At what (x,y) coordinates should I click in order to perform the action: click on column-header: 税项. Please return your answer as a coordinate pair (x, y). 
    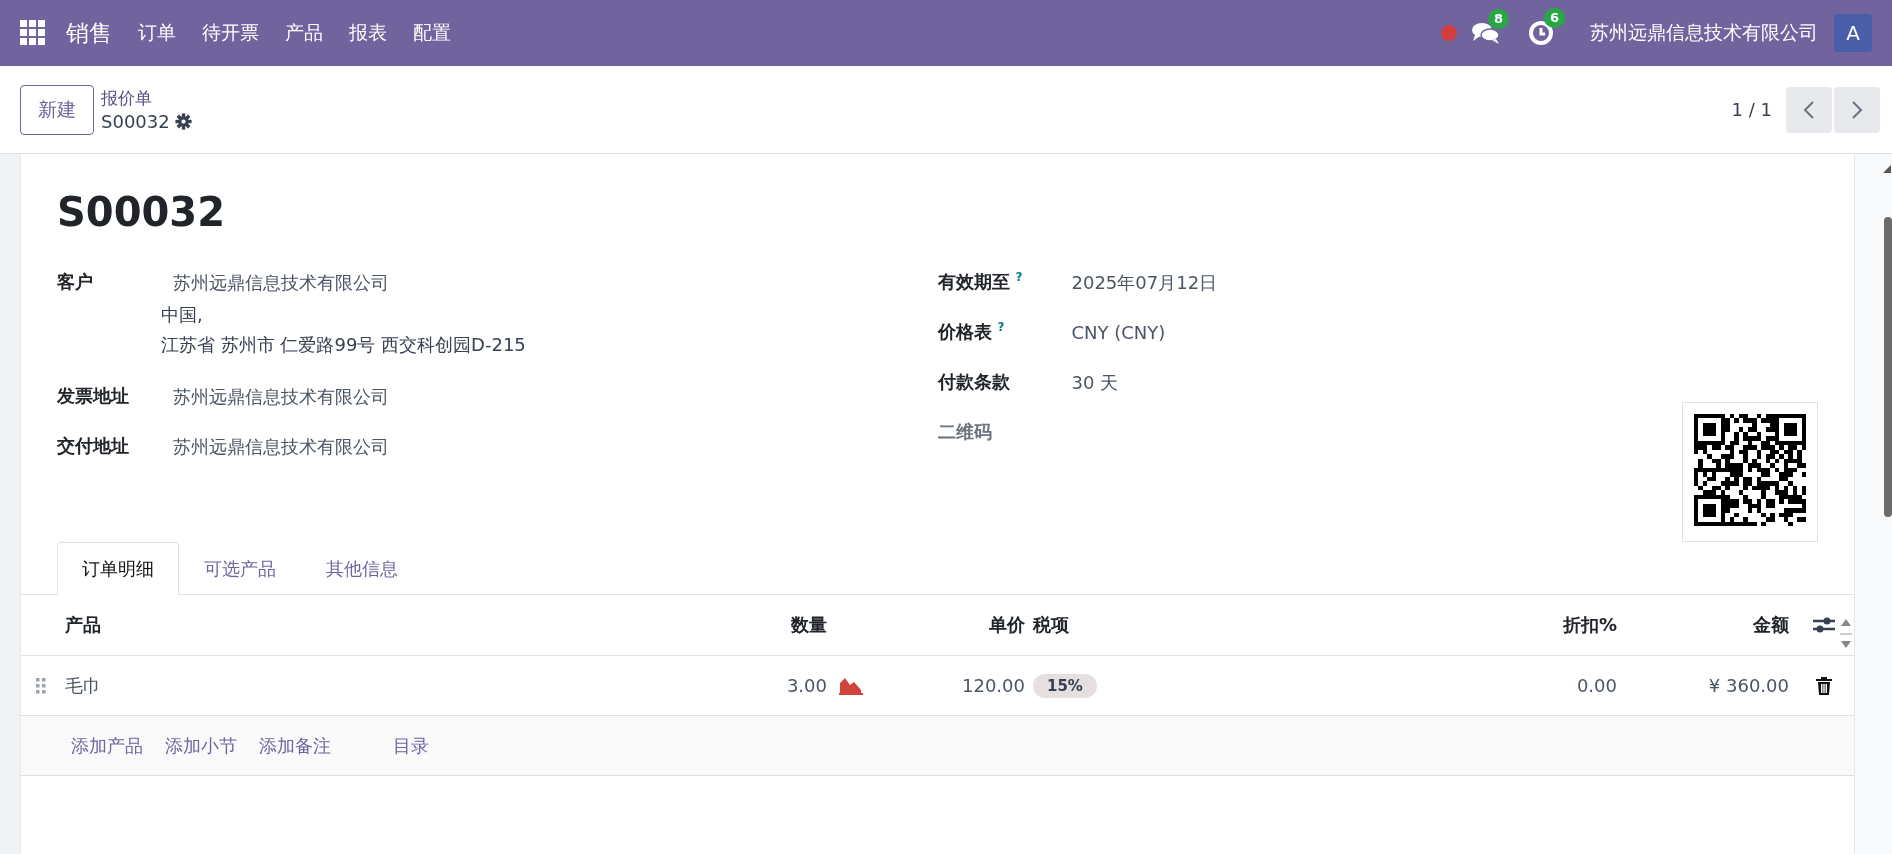
    Looking at the image, I should click on (1244, 625).